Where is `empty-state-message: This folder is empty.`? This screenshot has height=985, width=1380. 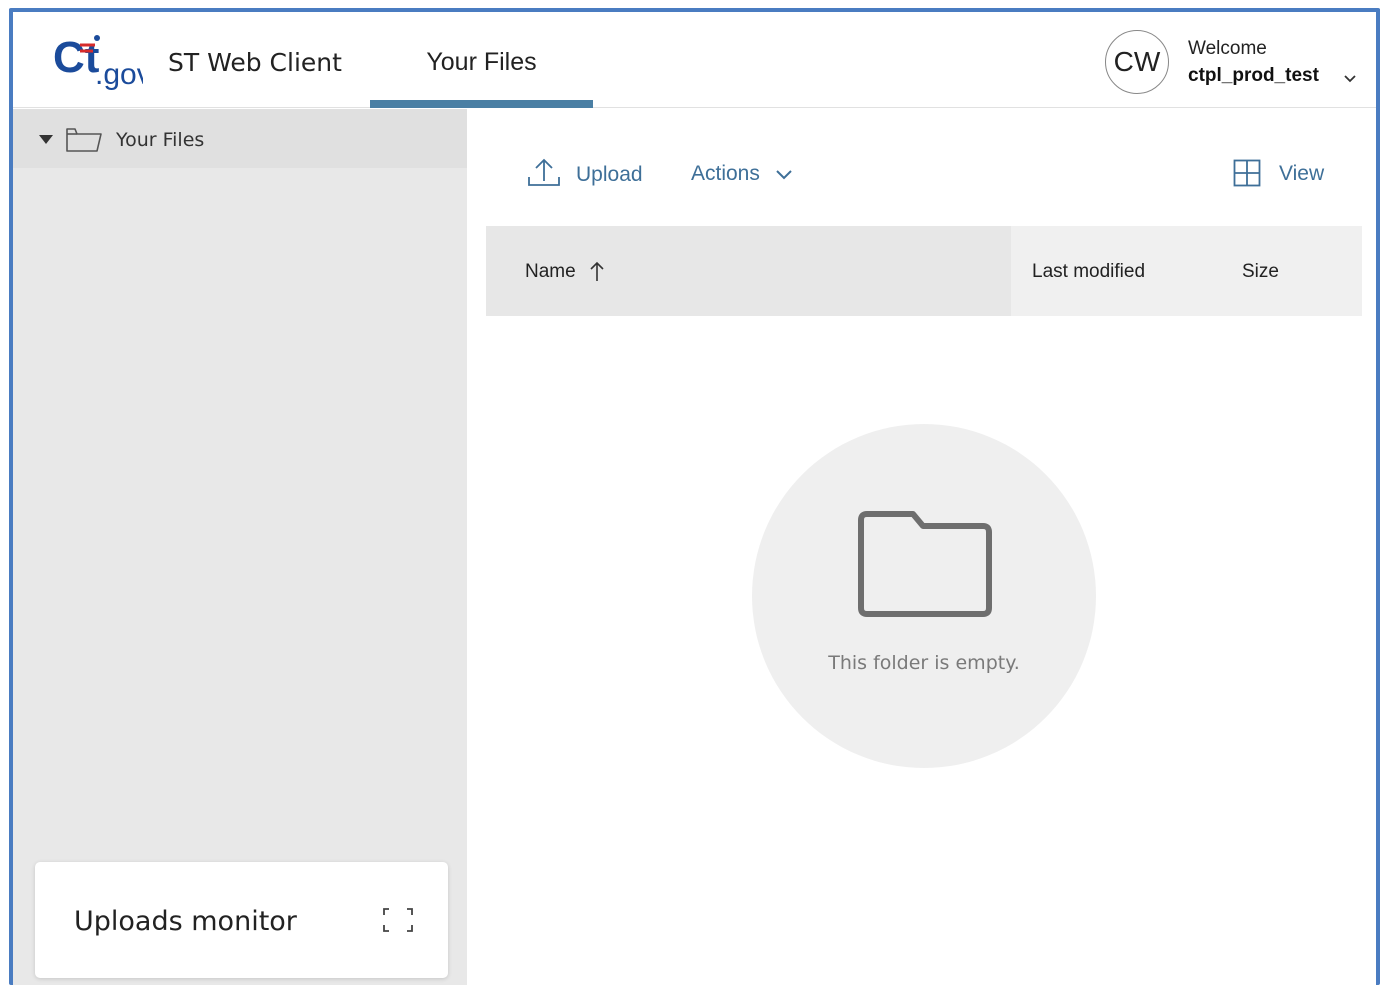
empty-state-message: This folder is empty. is located at coordinates (924, 663).